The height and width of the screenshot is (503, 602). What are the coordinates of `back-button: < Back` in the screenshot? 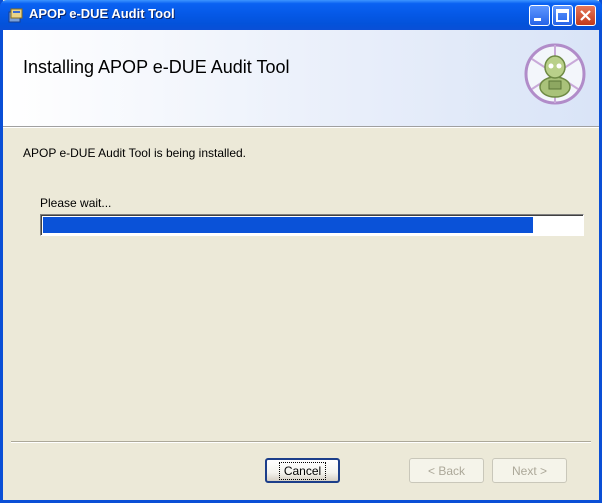 It's located at (446, 470).